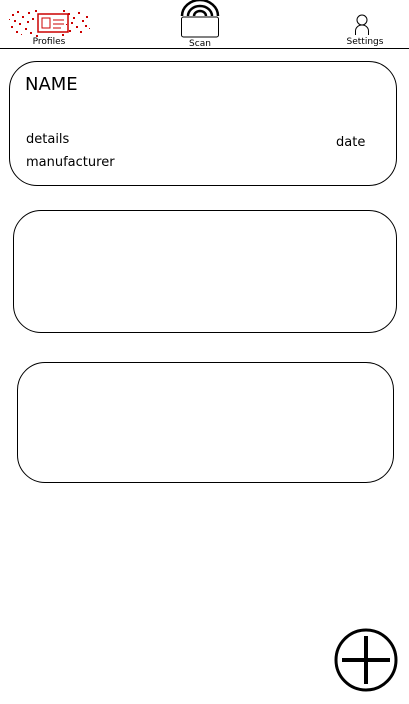 The width and height of the screenshot is (409, 704). Describe the element at coordinates (365, 42) in the screenshot. I see `nav-settings-label: Settings` at that location.